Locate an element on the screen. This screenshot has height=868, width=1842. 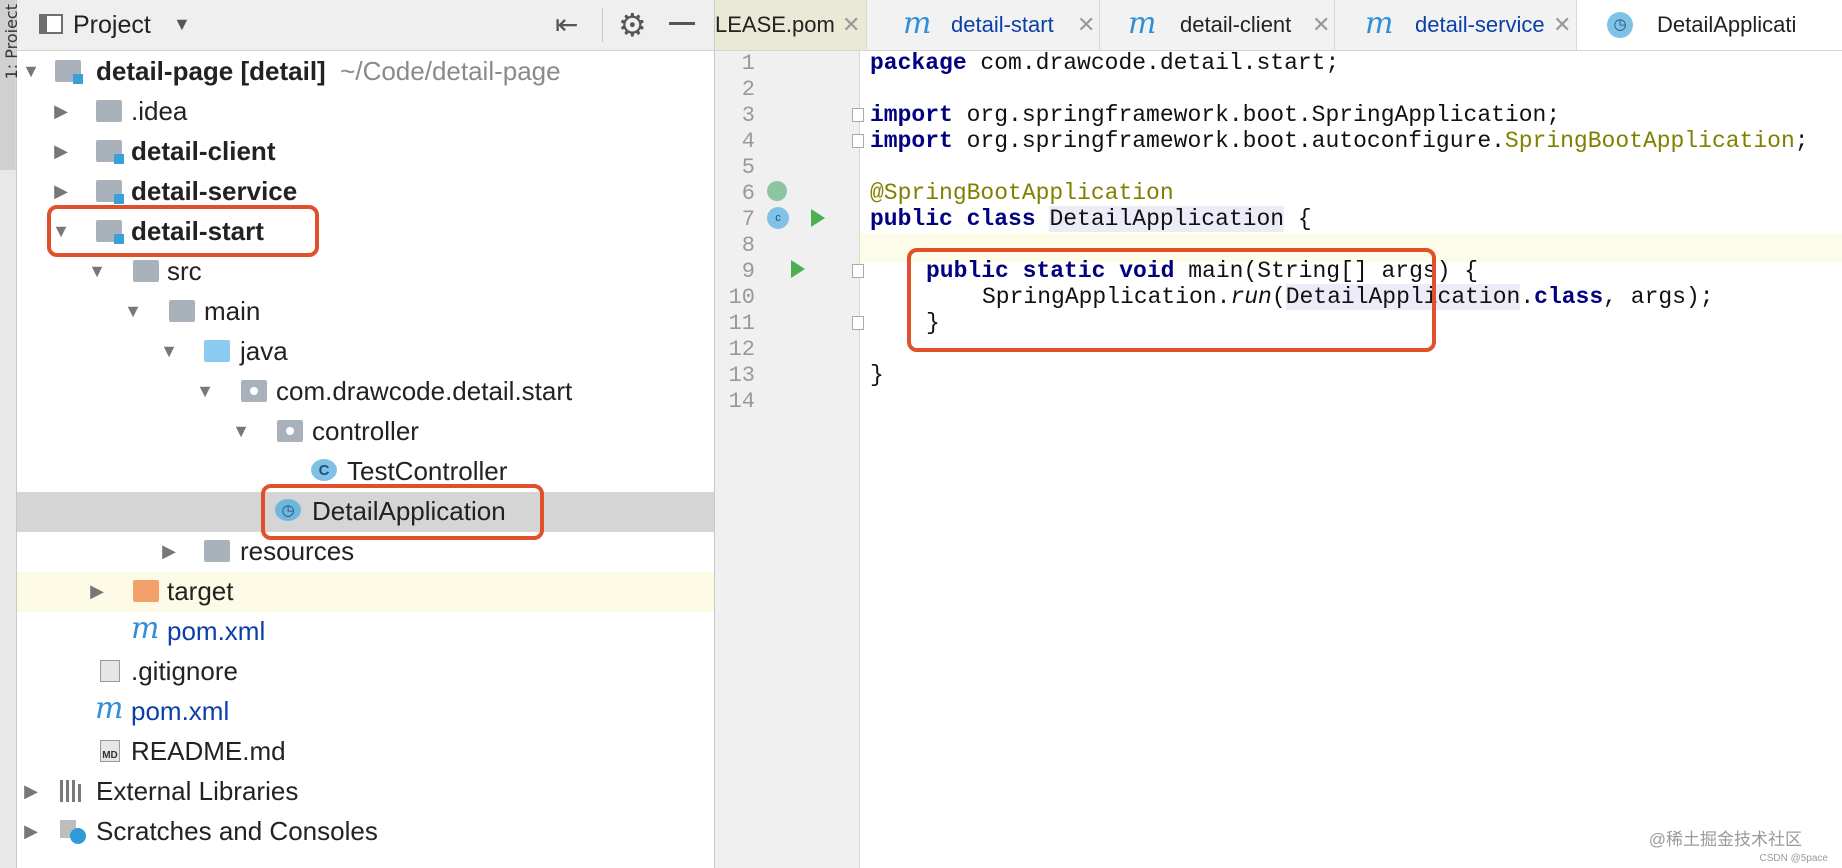
tab-detail-client: m detail-client ✕ is located at coordinates (1217, 25).